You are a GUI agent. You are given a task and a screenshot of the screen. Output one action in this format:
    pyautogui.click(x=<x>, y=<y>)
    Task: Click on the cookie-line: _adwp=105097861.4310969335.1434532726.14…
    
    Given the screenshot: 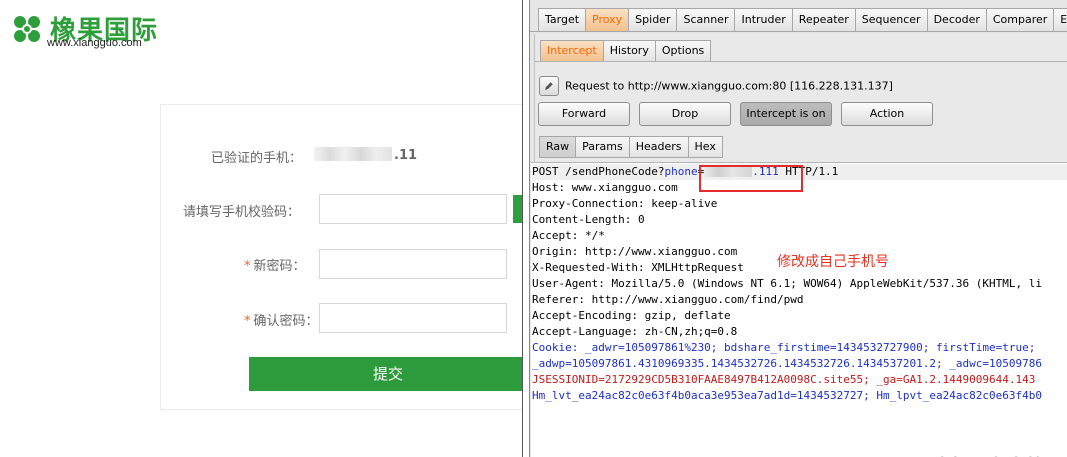 What is the action you would take?
    pyautogui.click(x=787, y=363)
    